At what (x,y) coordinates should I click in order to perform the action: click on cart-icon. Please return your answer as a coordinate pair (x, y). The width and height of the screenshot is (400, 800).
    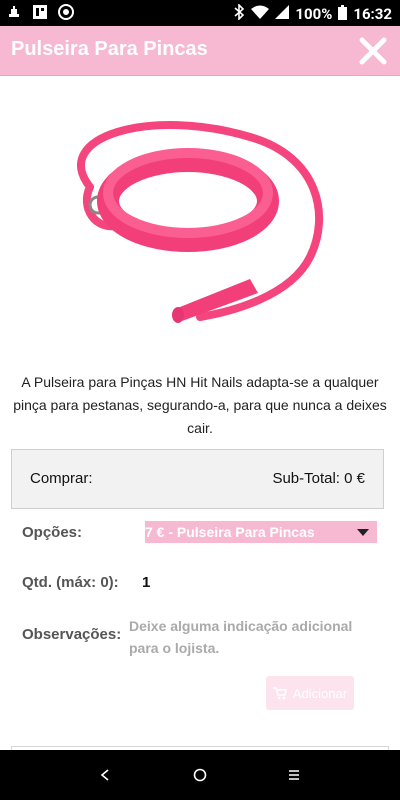
    Looking at the image, I should click on (279, 692).